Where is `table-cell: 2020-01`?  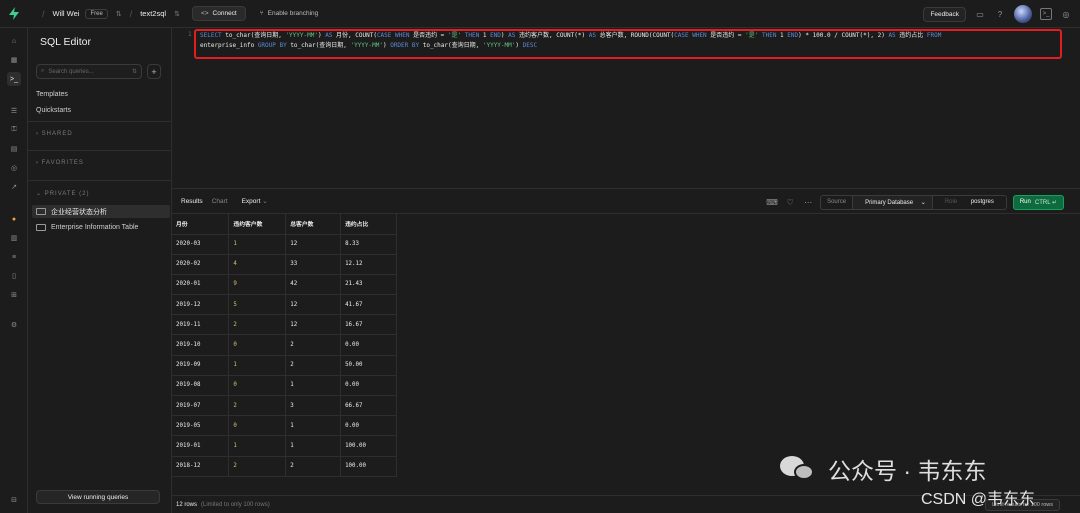
table-cell: 2020-01 is located at coordinates (201, 285).